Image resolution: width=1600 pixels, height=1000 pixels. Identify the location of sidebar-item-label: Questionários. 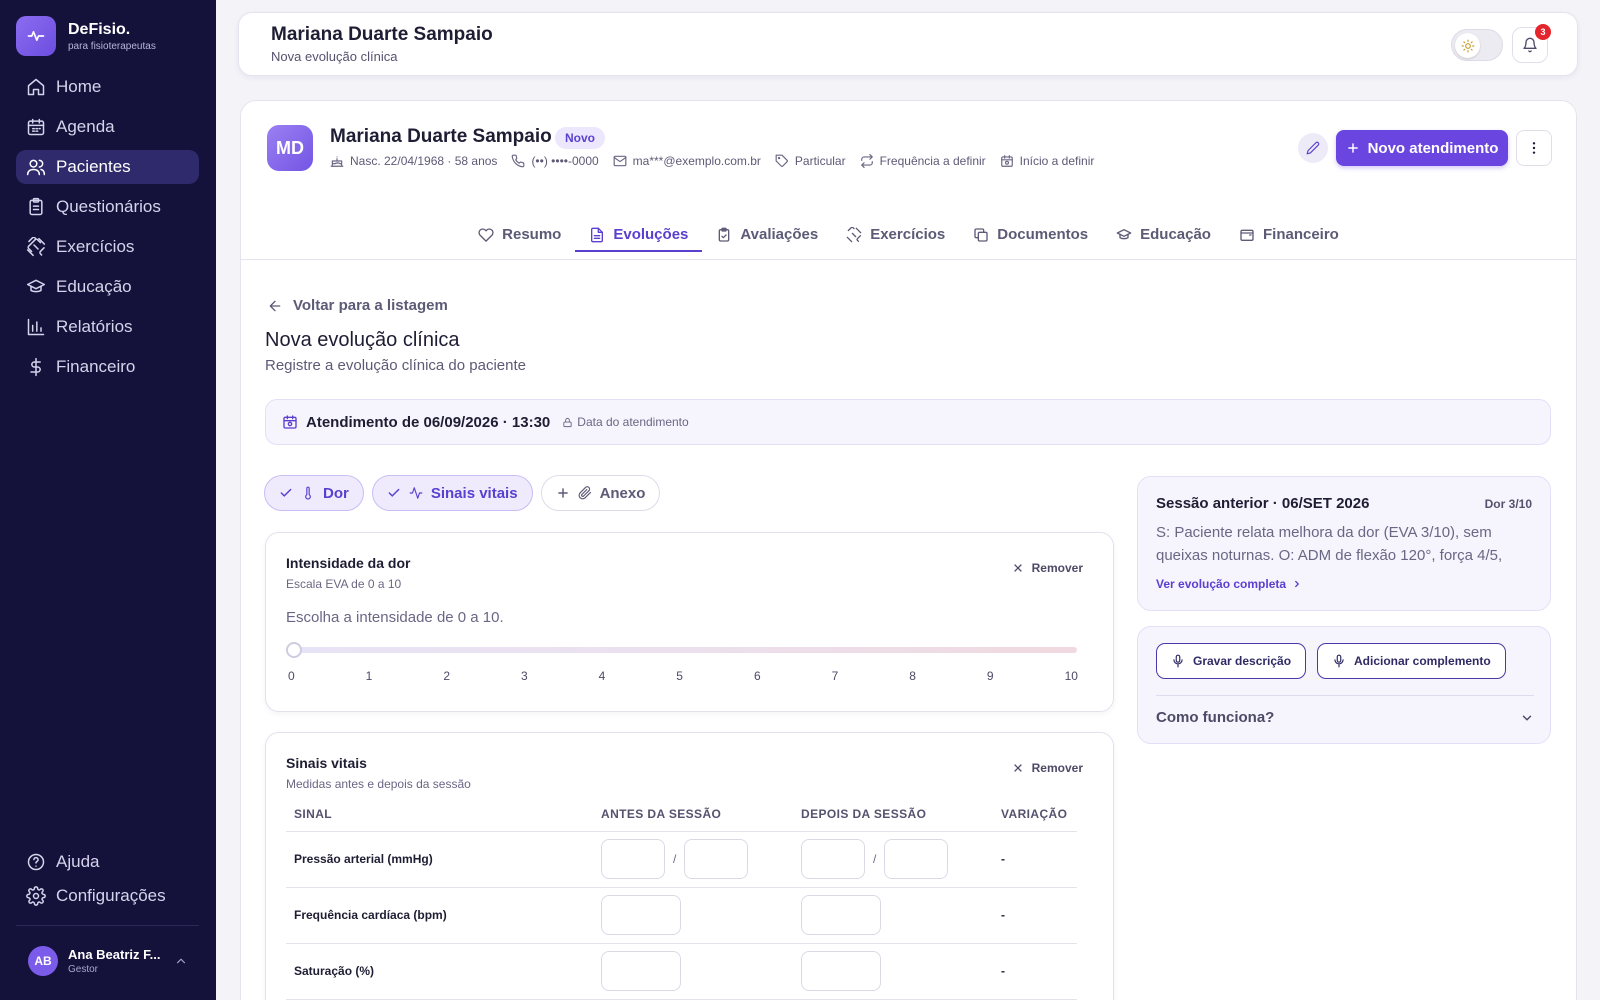
(108, 206).